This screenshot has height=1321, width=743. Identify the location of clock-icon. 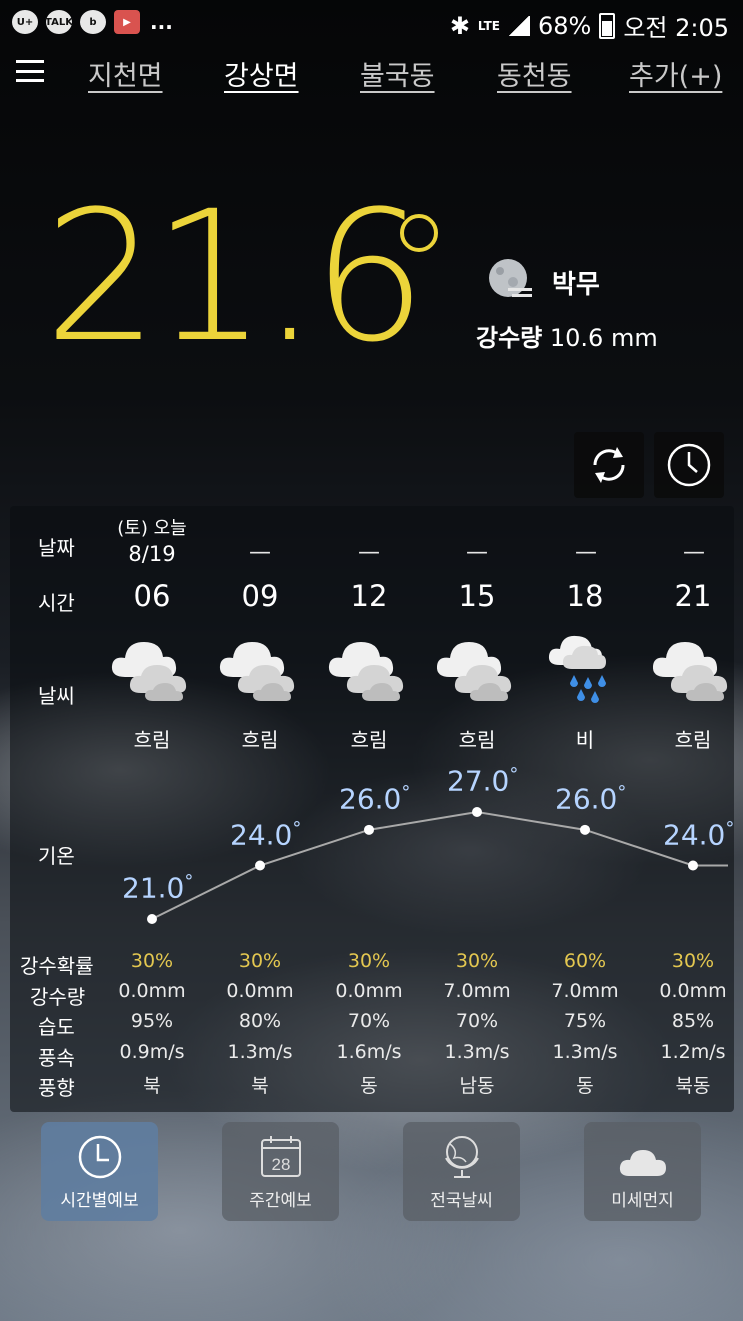
(99, 1157).